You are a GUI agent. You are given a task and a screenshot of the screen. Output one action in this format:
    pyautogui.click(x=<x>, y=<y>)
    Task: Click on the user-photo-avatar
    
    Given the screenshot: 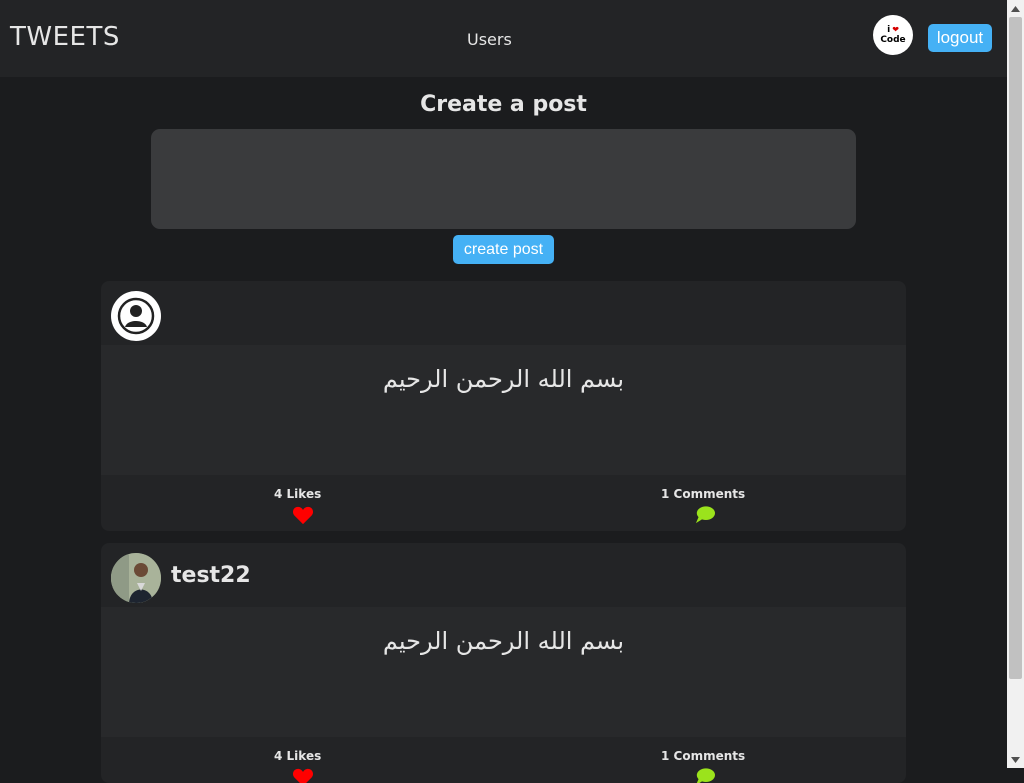 What is the action you would take?
    pyautogui.click(x=136, y=578)
    